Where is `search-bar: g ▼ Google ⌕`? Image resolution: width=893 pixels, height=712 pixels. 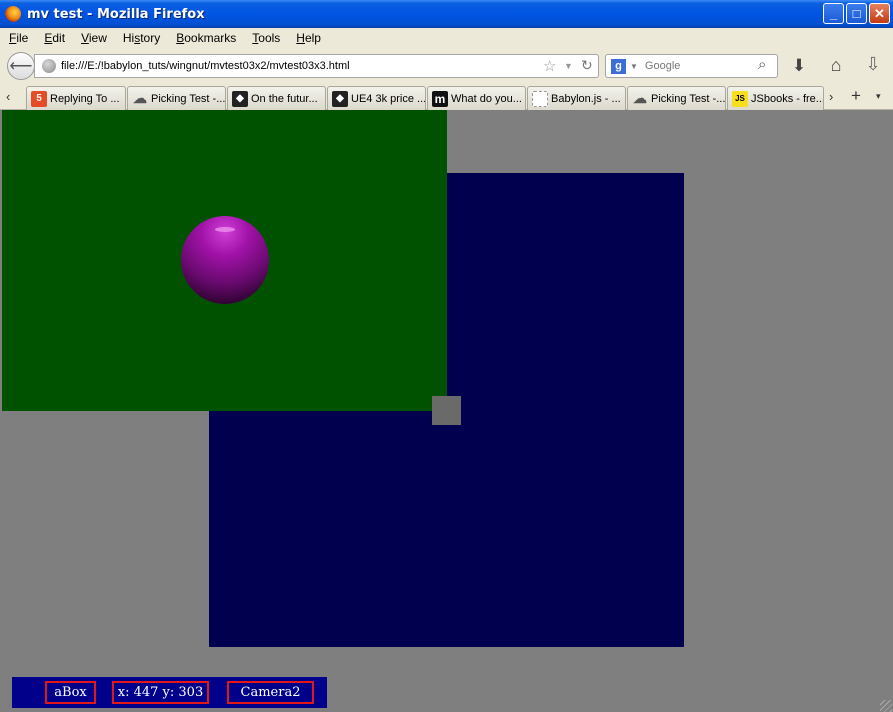 search-bar: g ▼ Google ⌕ is located at coordinates (691, 66).